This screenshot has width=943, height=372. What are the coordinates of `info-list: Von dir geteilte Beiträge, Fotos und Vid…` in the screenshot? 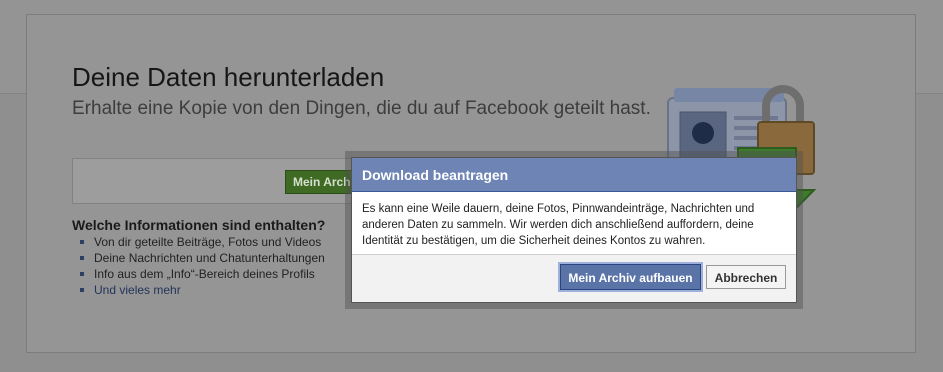 It's located at (202, 266).